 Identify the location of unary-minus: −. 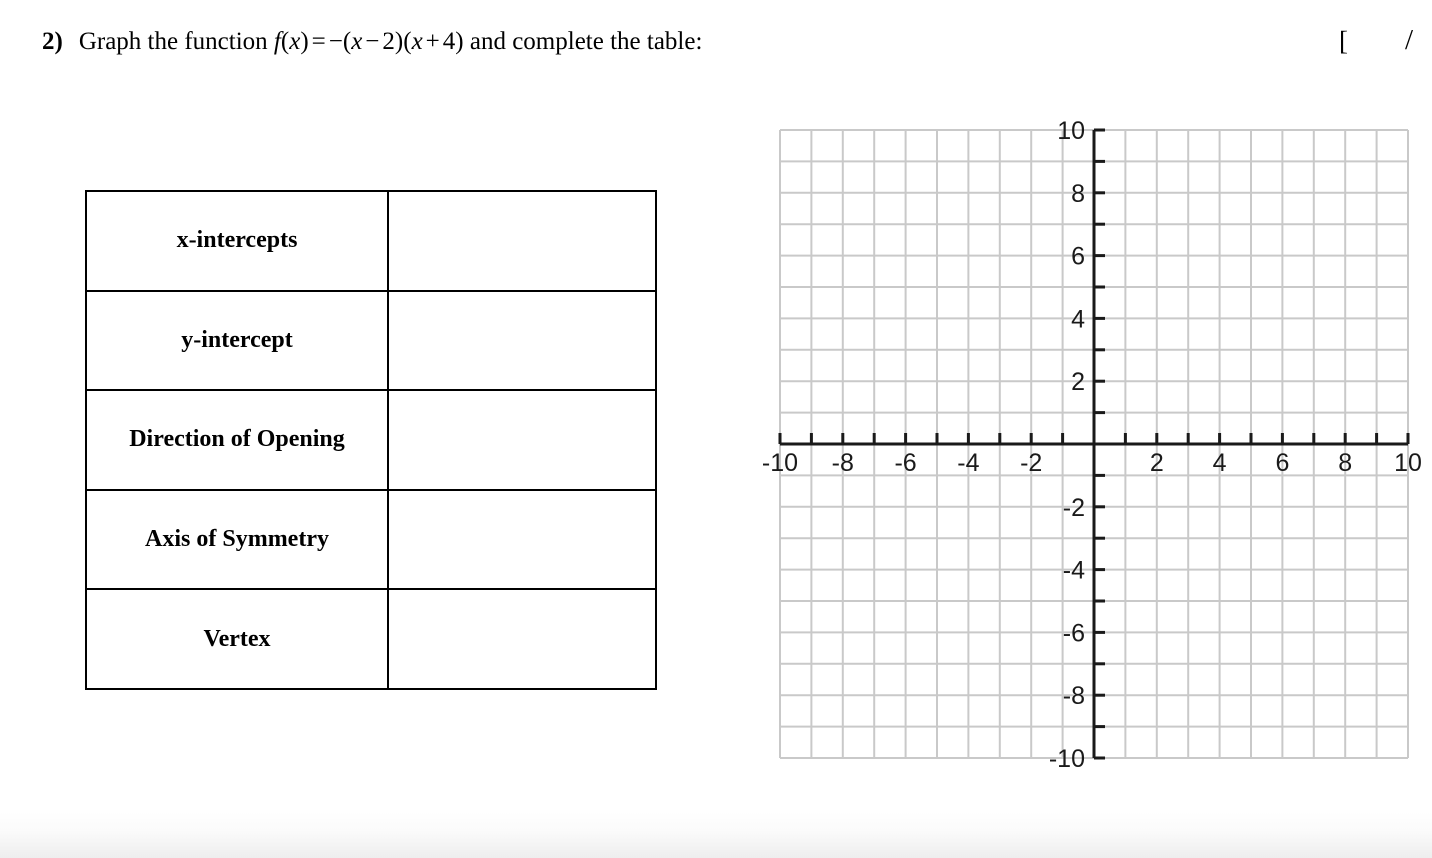
(335, 41).